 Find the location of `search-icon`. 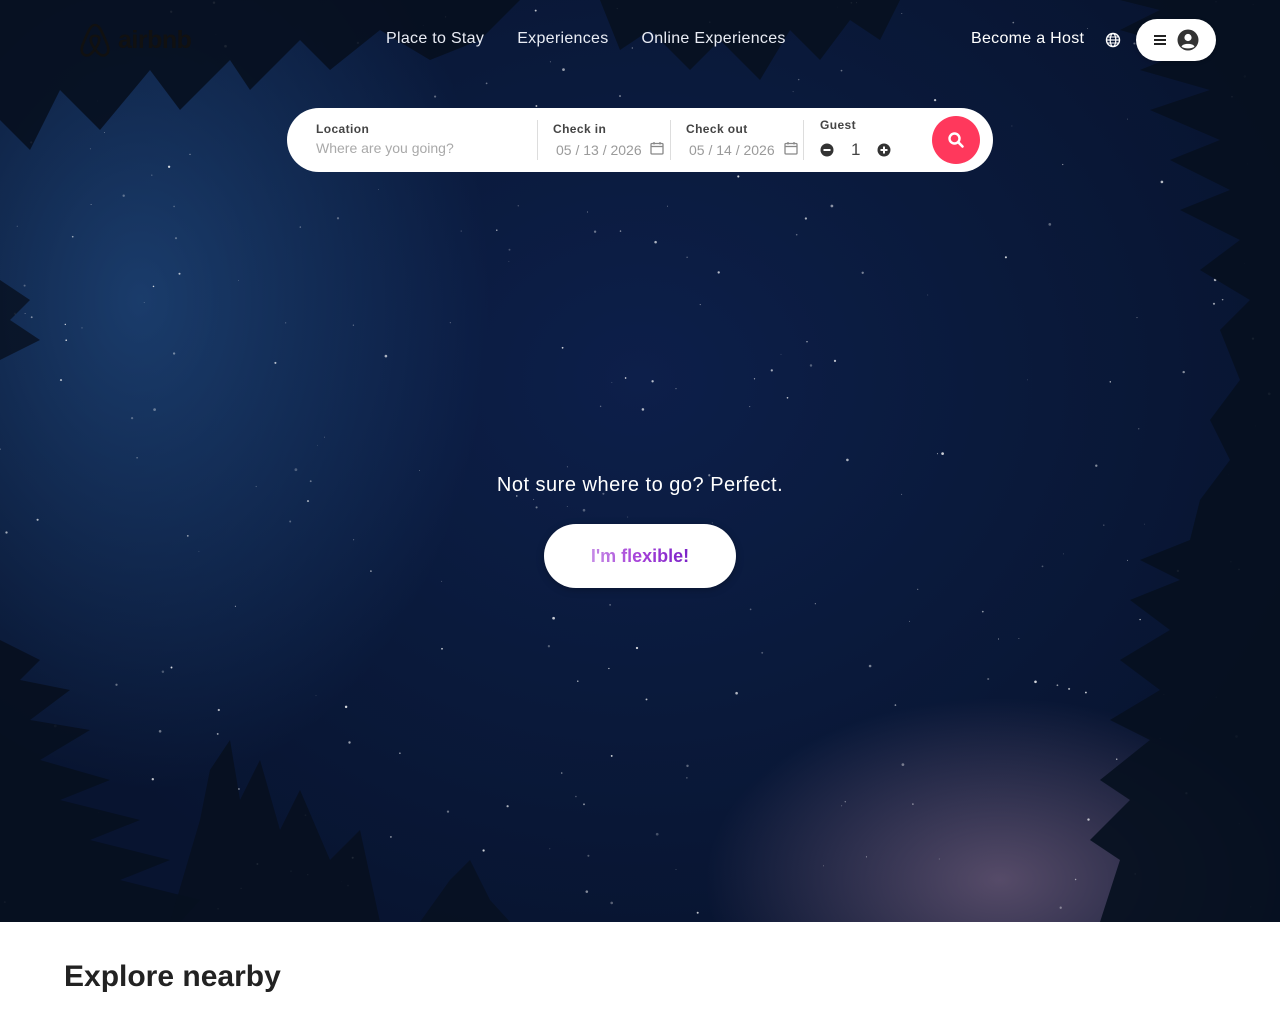

search-icon is located at coordinates (956, 140).